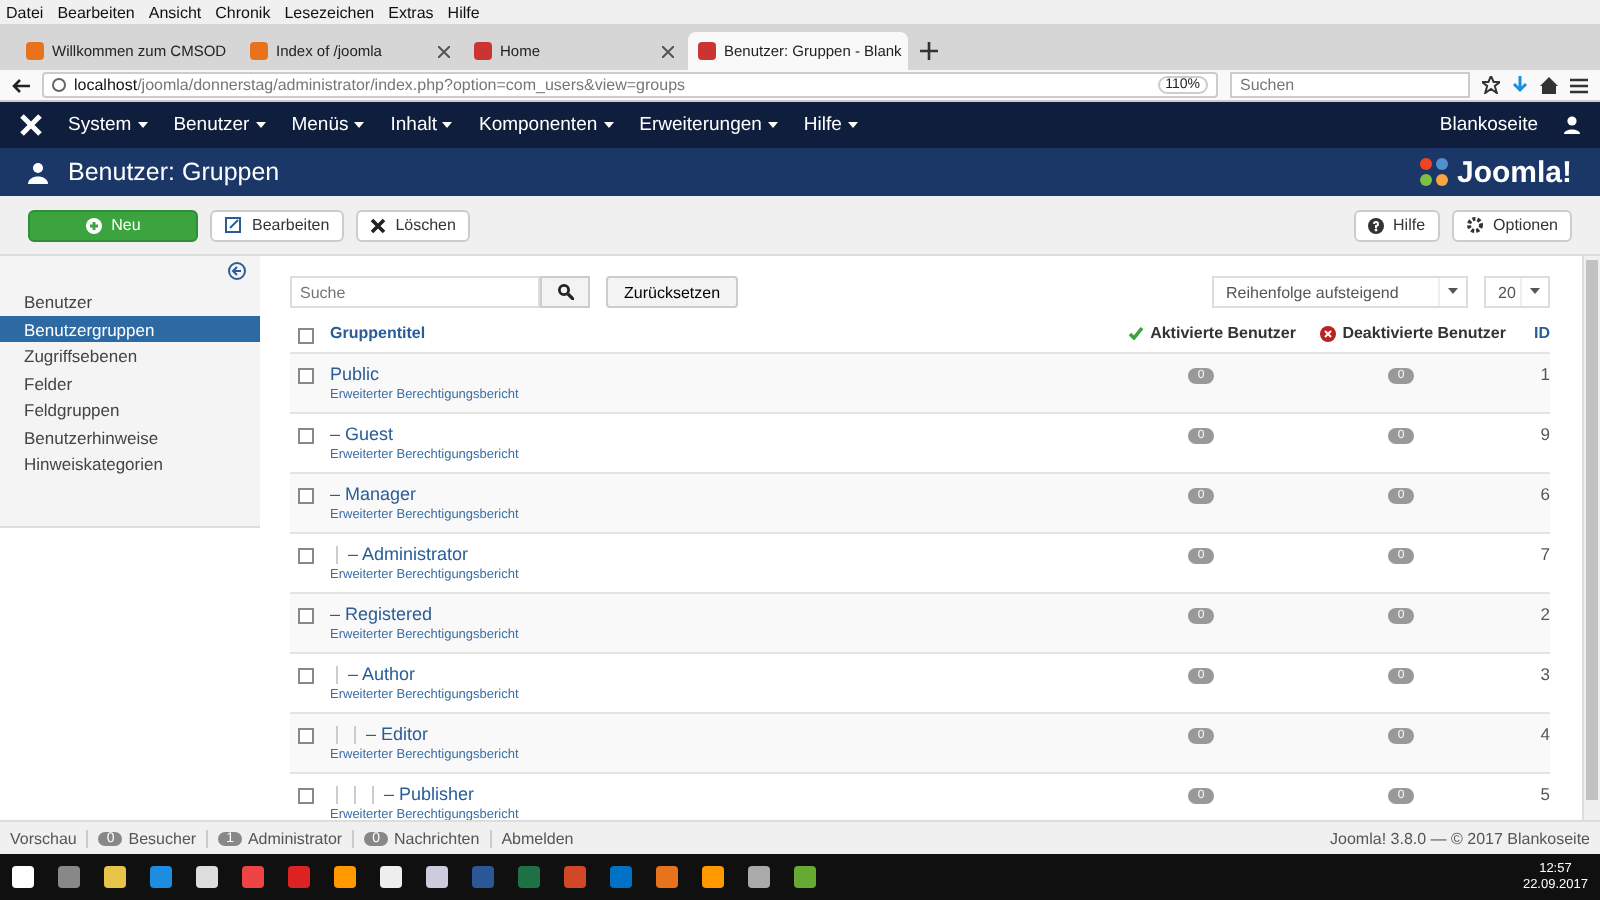 The width and height of the screenshot is (1600, 900). What do you see at coordinates (39, 172) in the screenshot?
I see `users-icon` at bounding box center [39, 172].